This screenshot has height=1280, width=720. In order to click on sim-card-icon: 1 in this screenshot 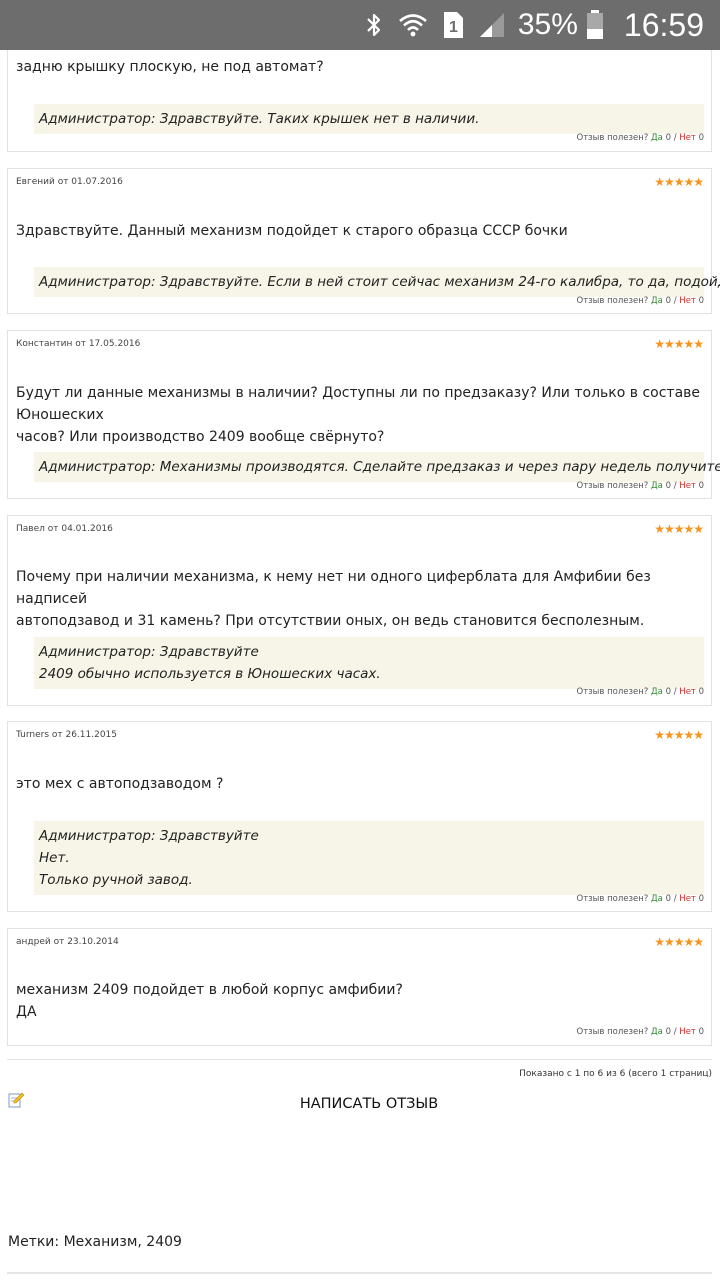, I will do `click(453, 25)`.